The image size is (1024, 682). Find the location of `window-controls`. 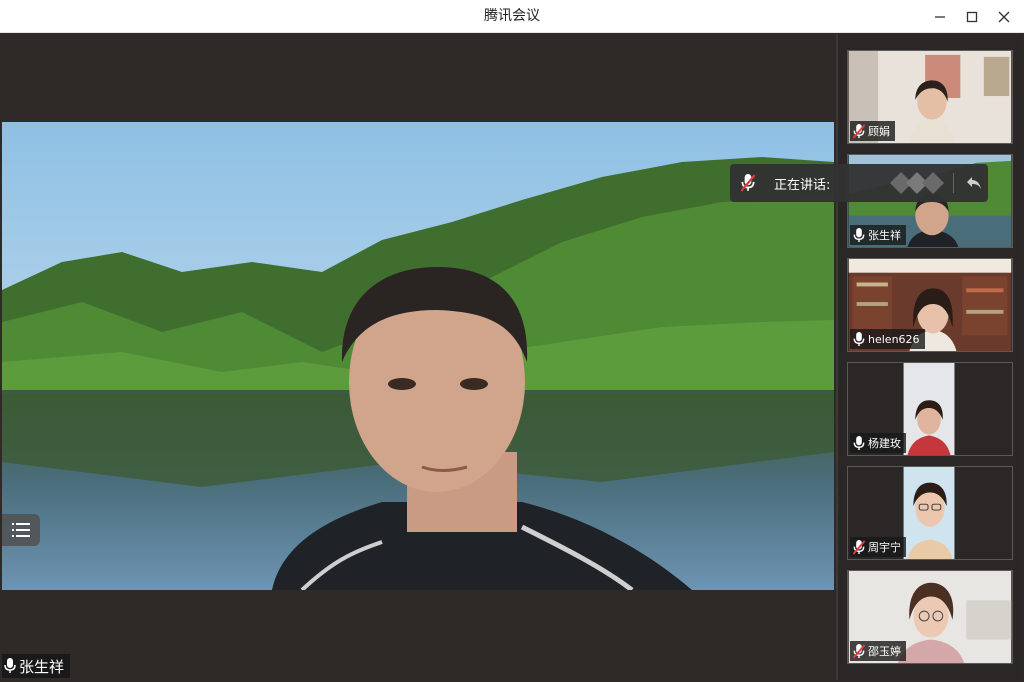

window-controls is located at coordinates (972, 16).